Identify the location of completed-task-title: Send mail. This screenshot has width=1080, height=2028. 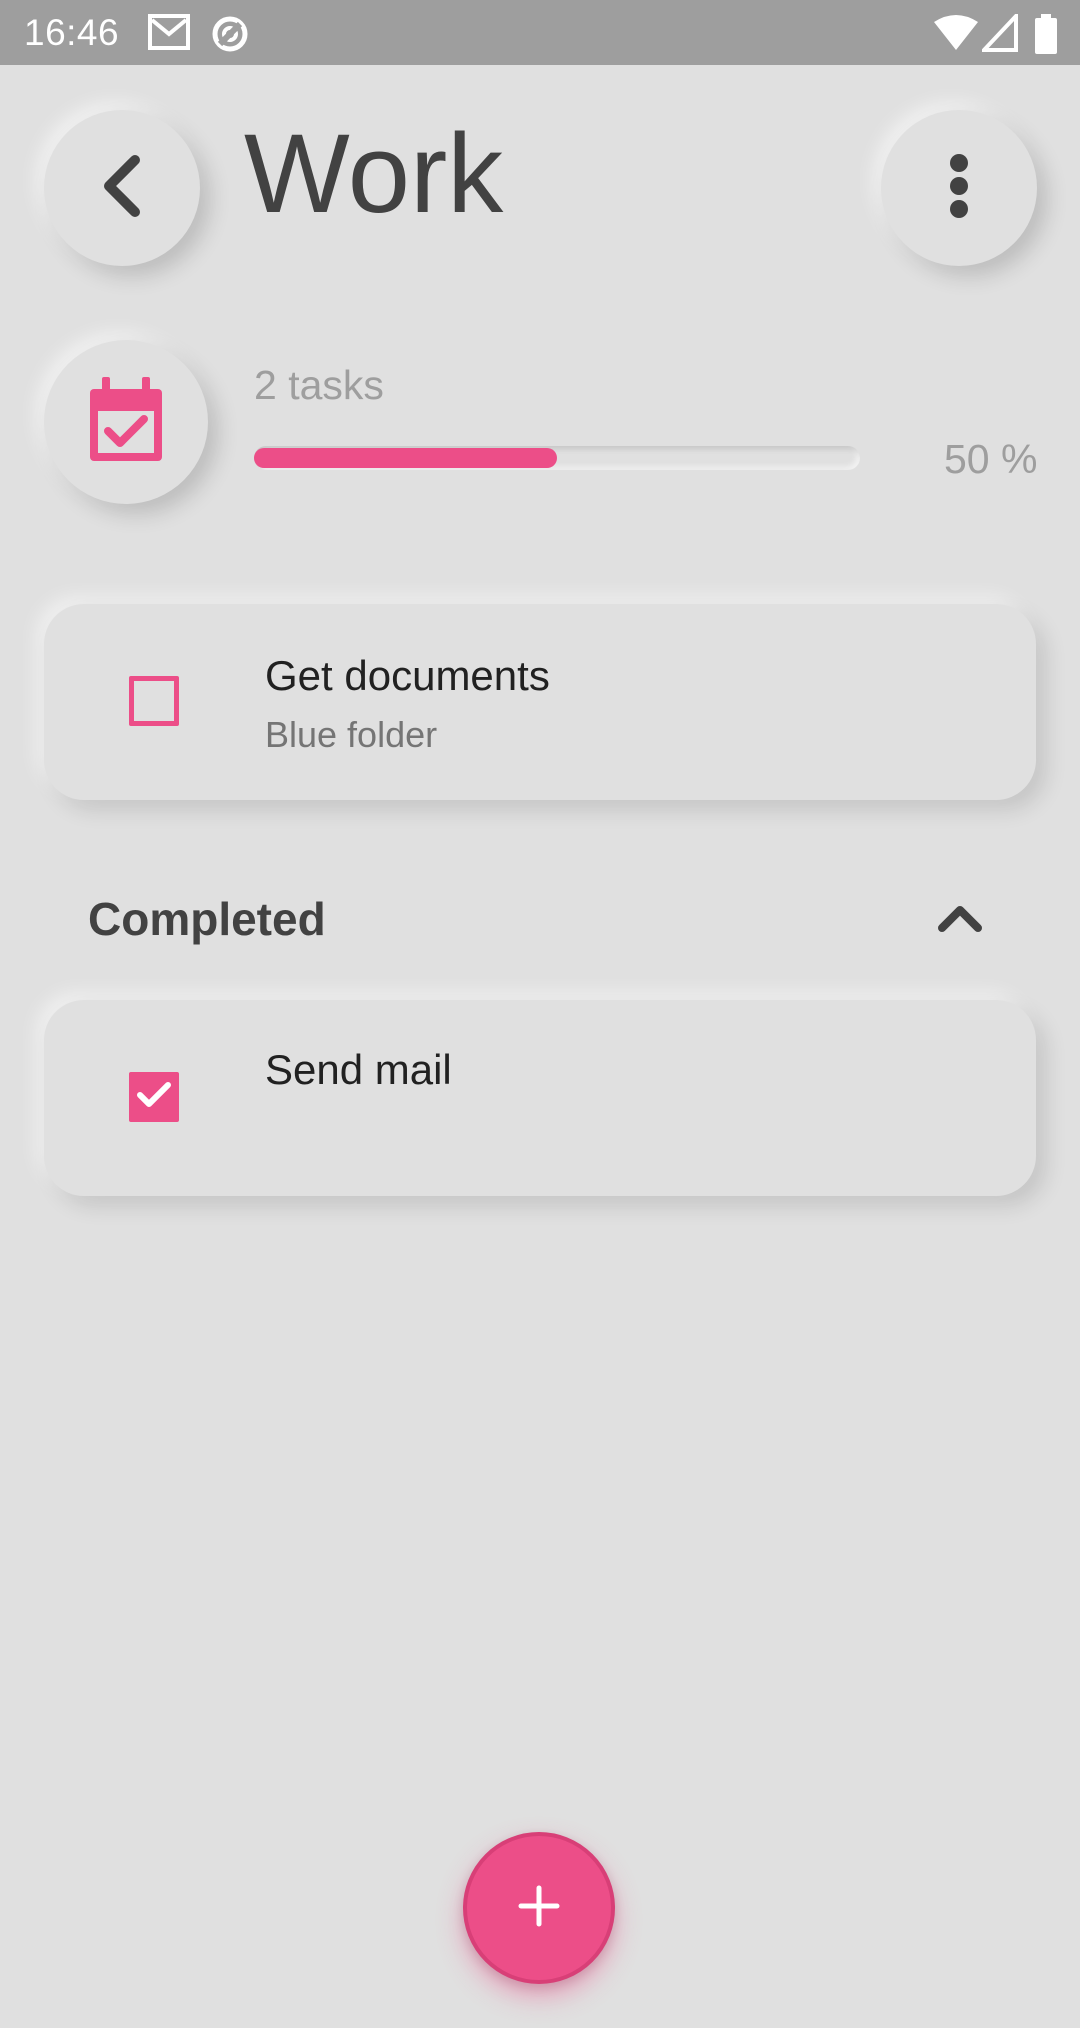
(358, 1069).